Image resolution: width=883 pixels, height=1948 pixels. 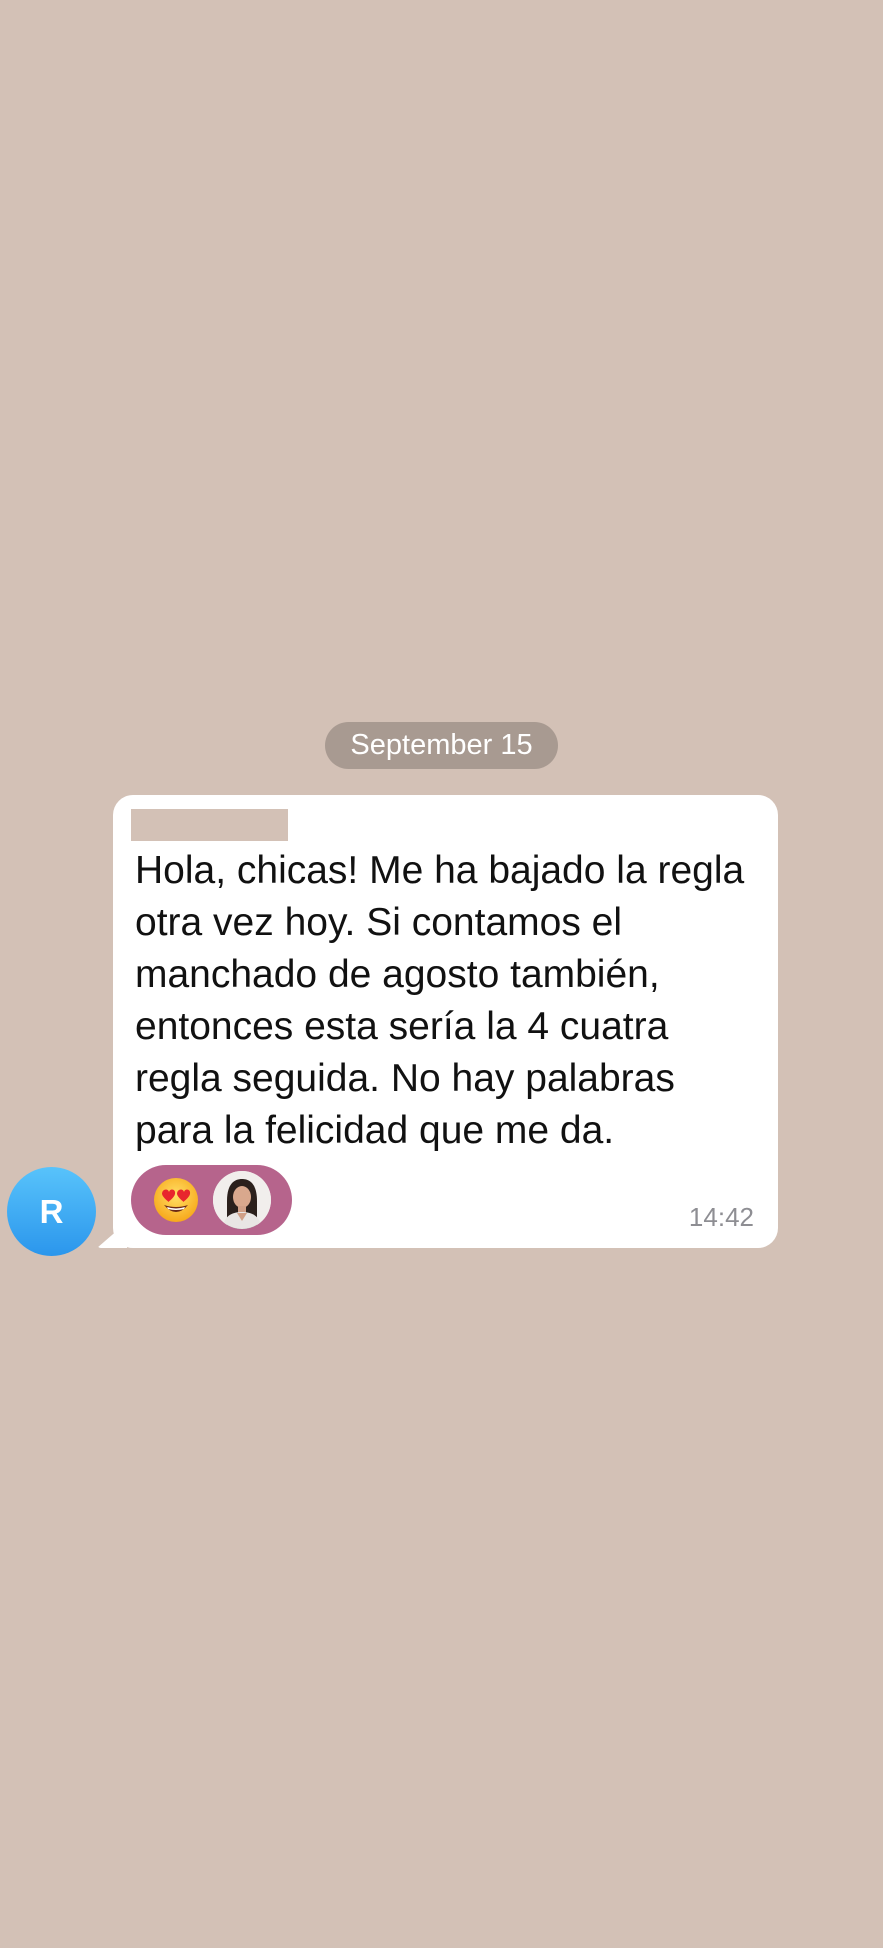 What do you see at coordinates (721, 1217) in the screenshot?
I see `message-timestamp: 14:42` at bounding box center [721, 1217].